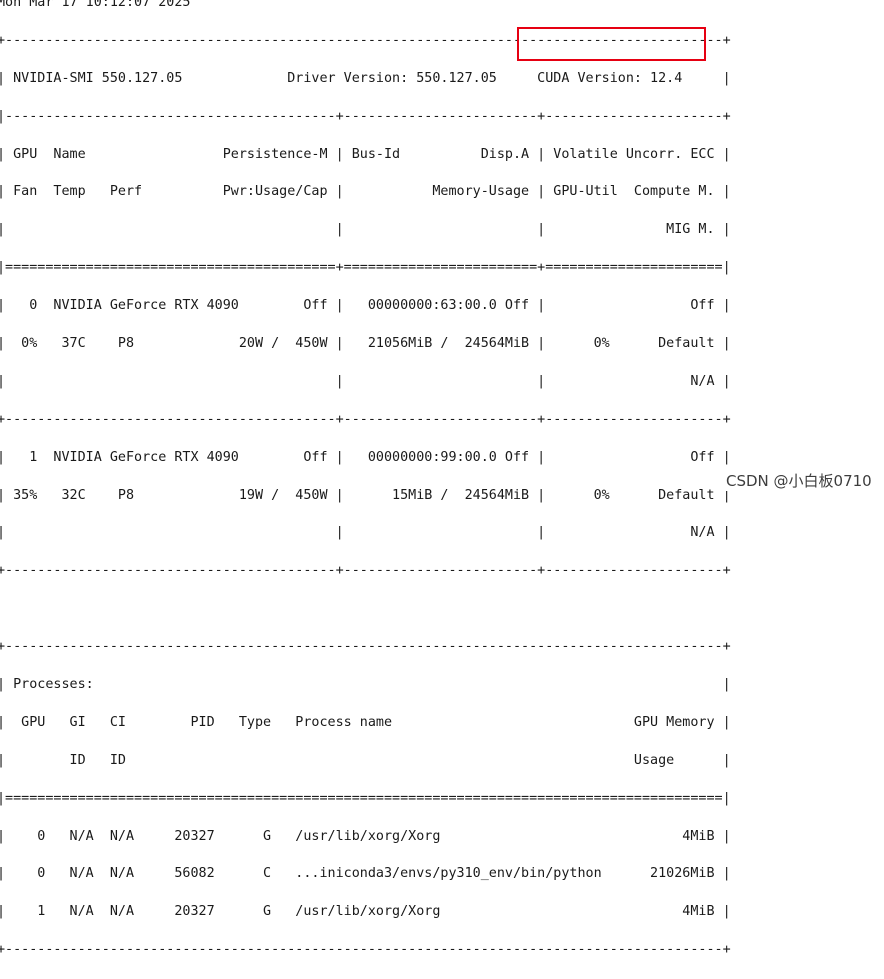  I want to click on watermark: CSDN @小白板0710, so click(799, 480).